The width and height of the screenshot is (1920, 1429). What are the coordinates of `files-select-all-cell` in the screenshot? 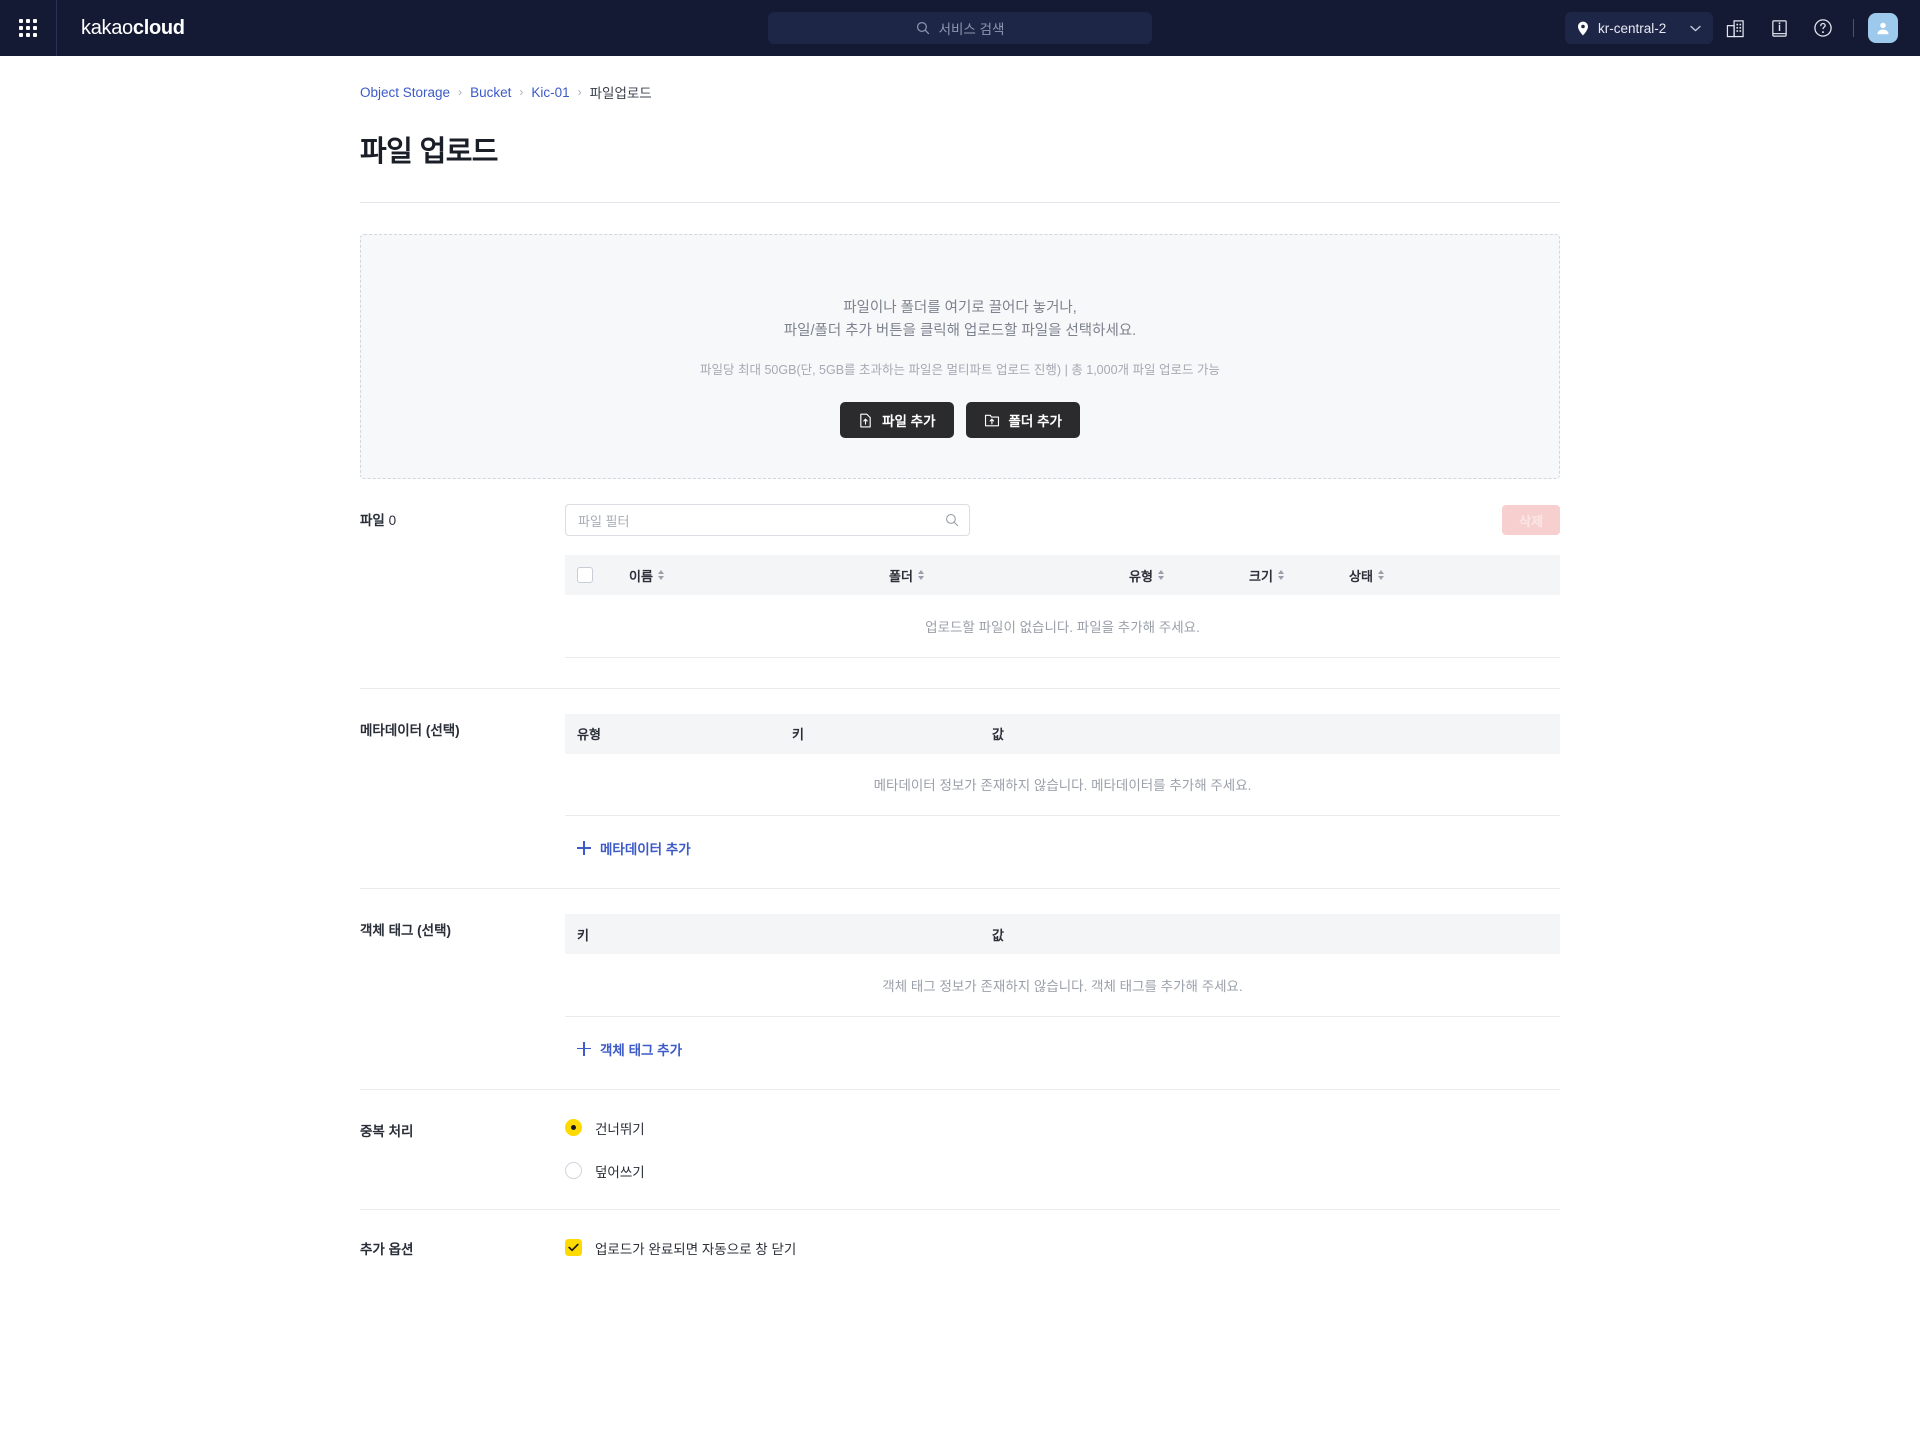 It's located at (591, 575).